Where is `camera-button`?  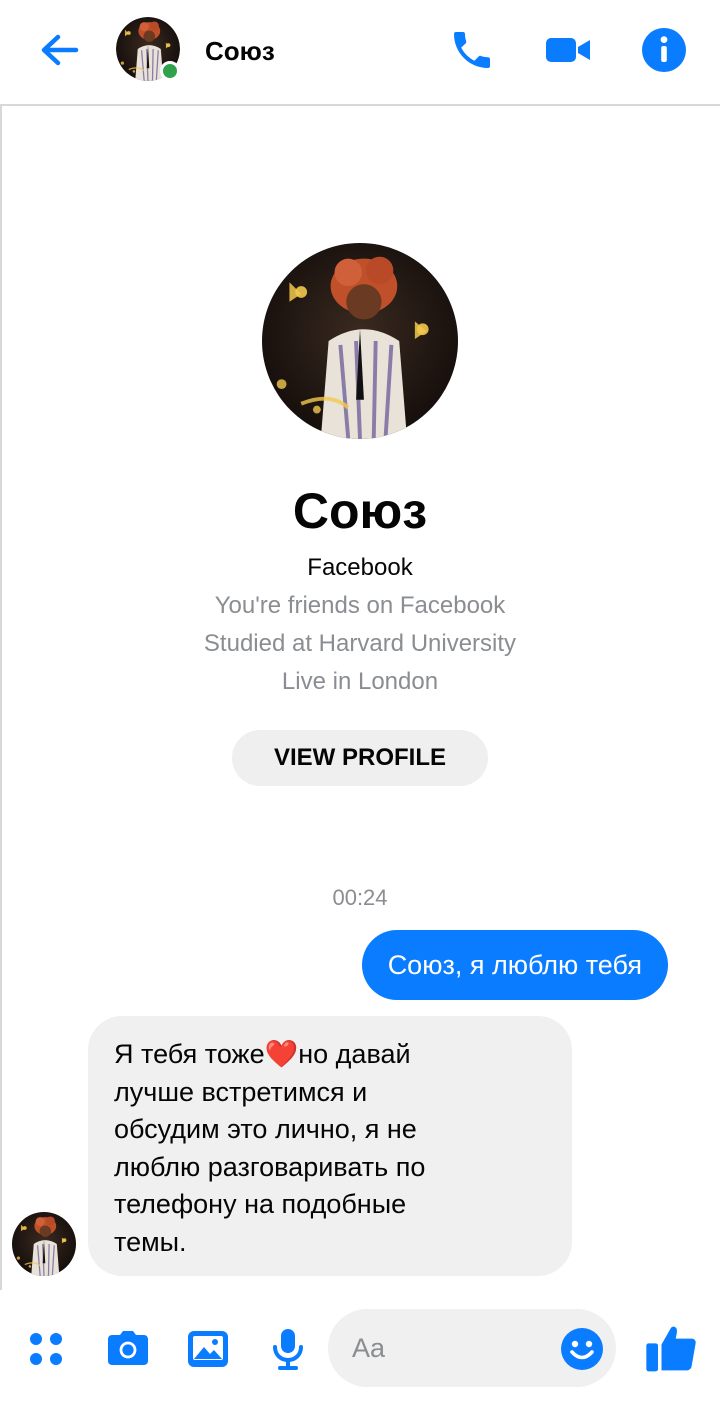
camera-button is located at coordinates (128, 1349).